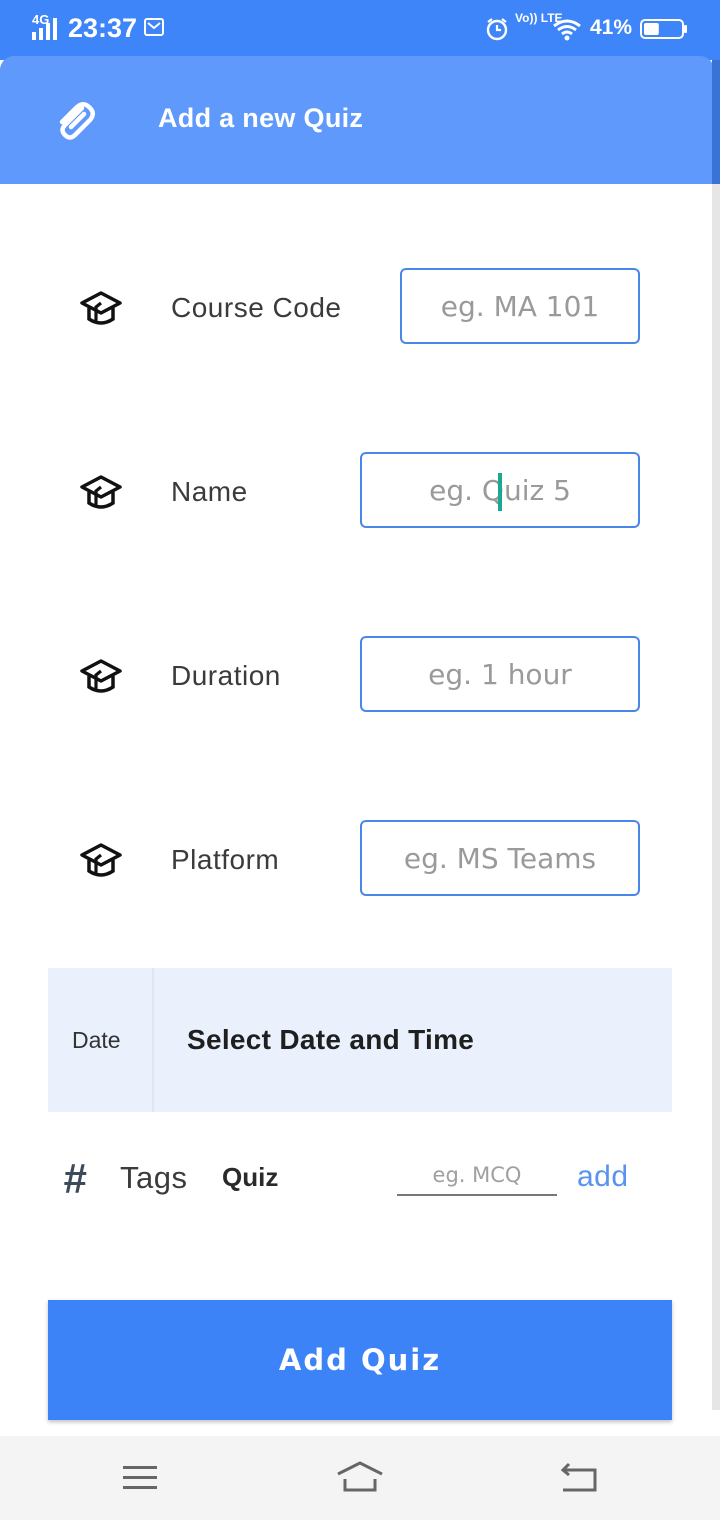  Describe the element at coordinates (261, 118) in the screenshot. I see `page-title: Add a new Quiz` at that location.